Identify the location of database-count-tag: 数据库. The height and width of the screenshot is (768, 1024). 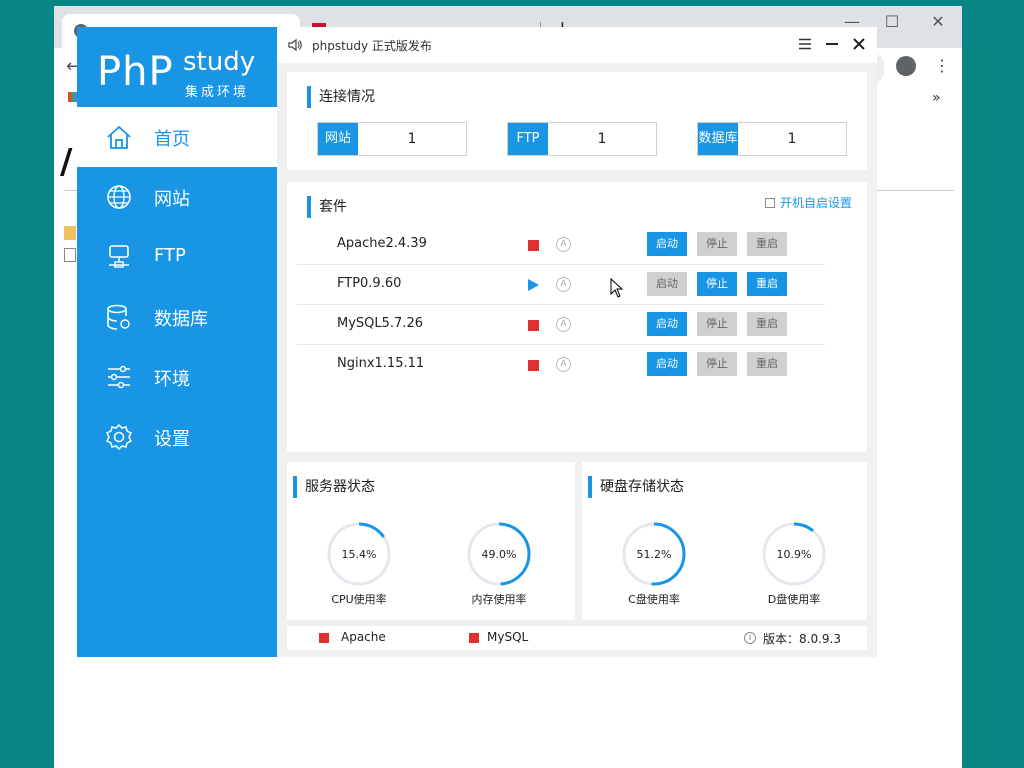
(718, 139).